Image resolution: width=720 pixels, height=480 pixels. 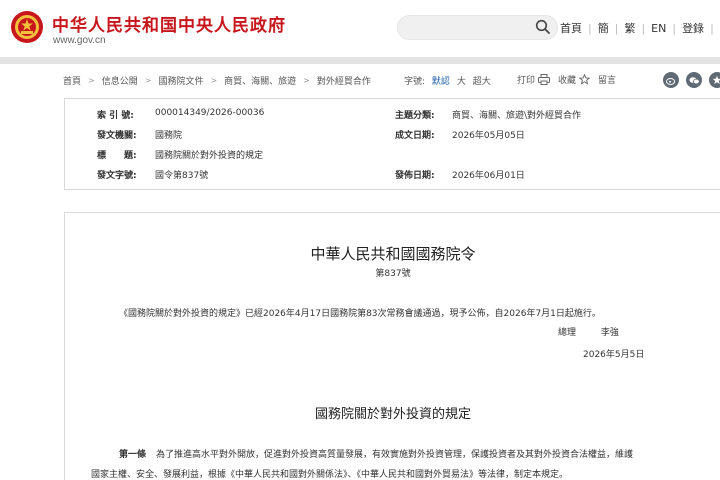 I want to click on share-icons, so click(x=691, y=80).